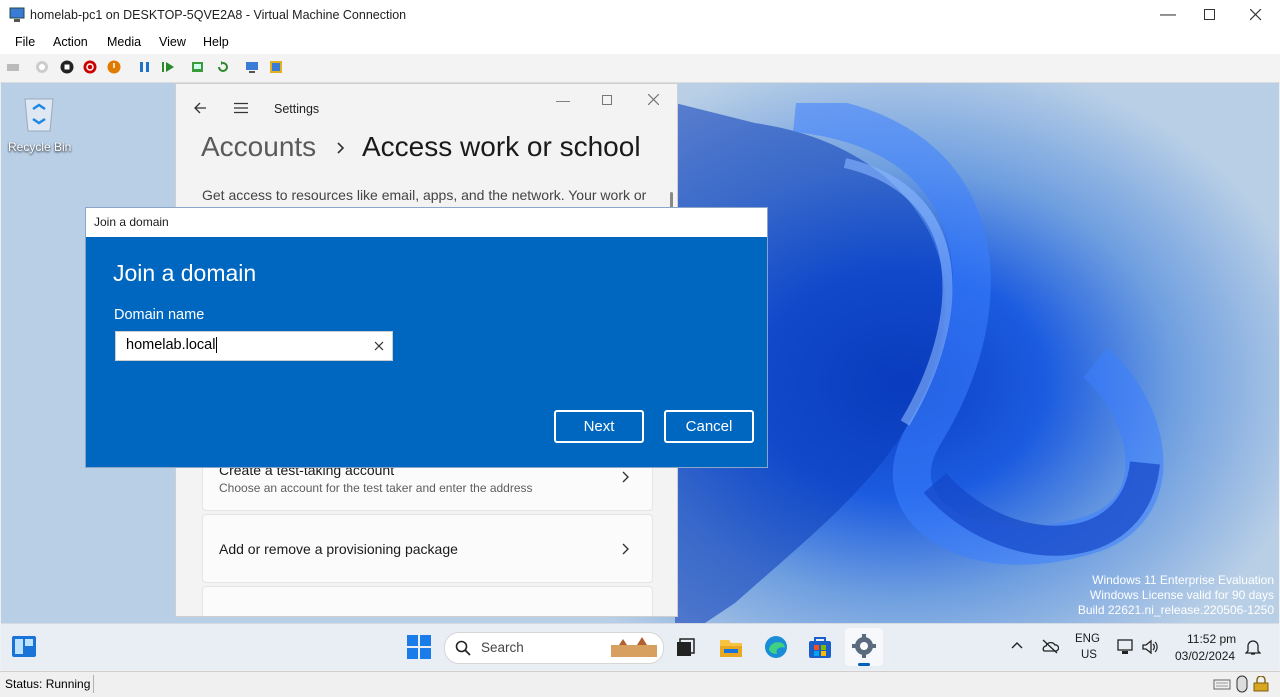  Describe the element at coordinates (640, 68) in the screenshot. I see `host-toolbar` at that location.